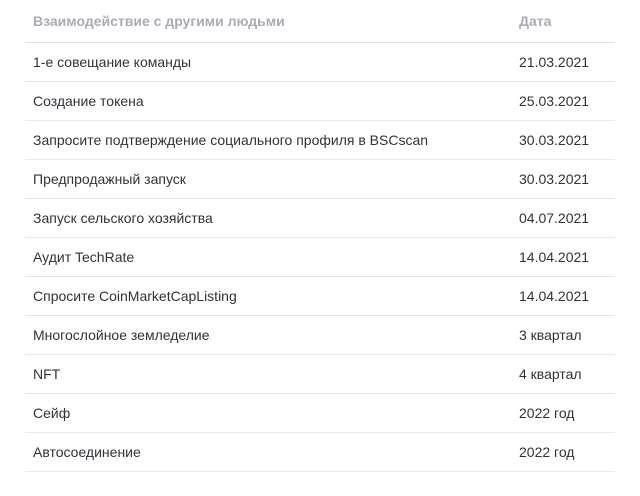 The height and width of the screenshot is (496, 640). I want to click on interaction-cell: Спросите CoinMarketCapListing, so click(268, 296).